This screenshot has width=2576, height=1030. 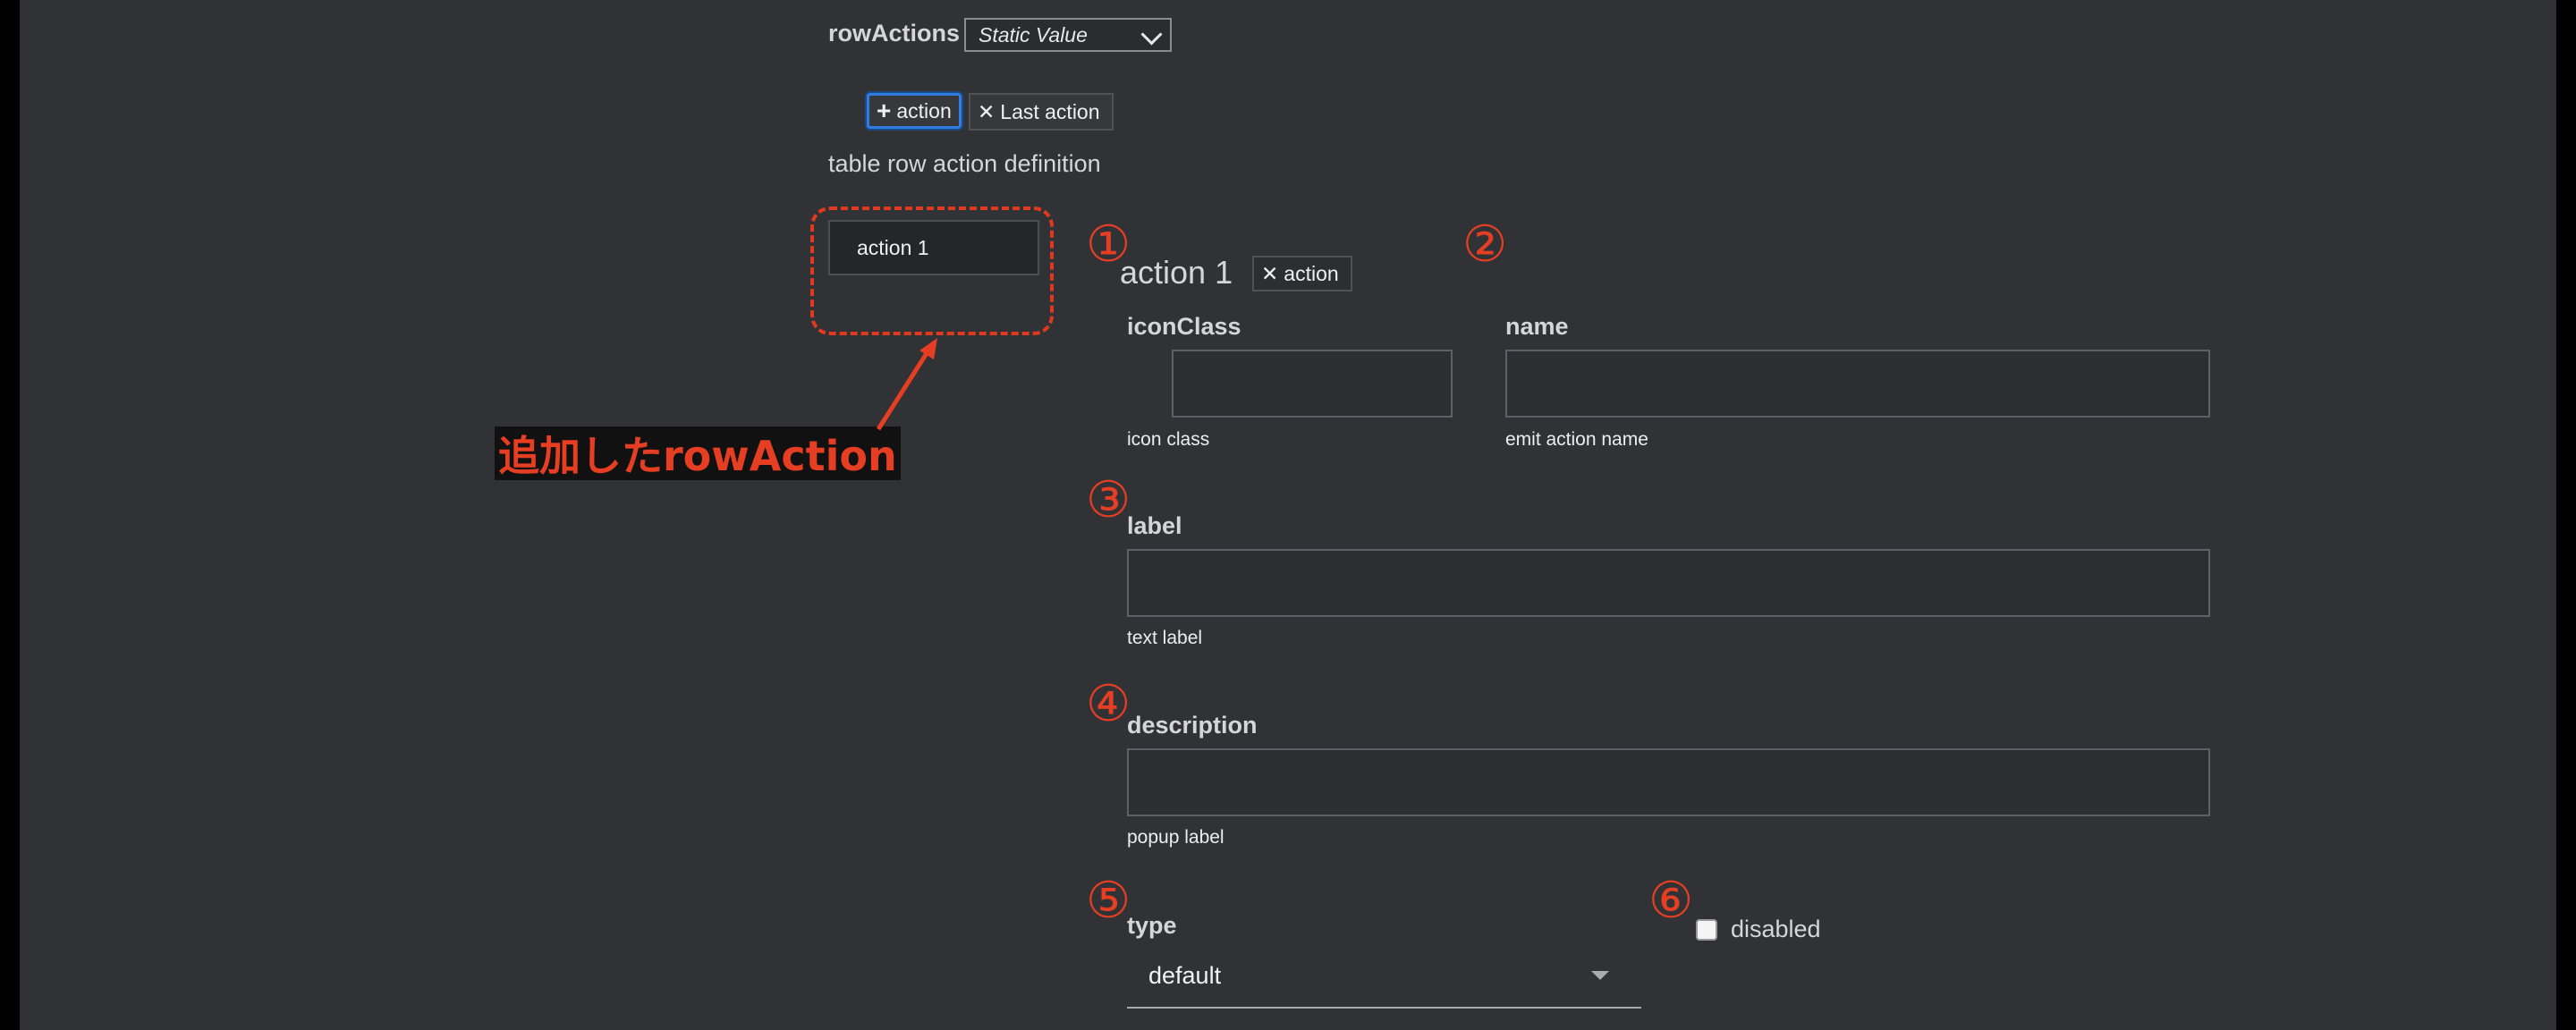 What do you see at coordinates (1108, 704) in the screenshot?
I see `marker-4: ④` at bounding box center [1108, 704].